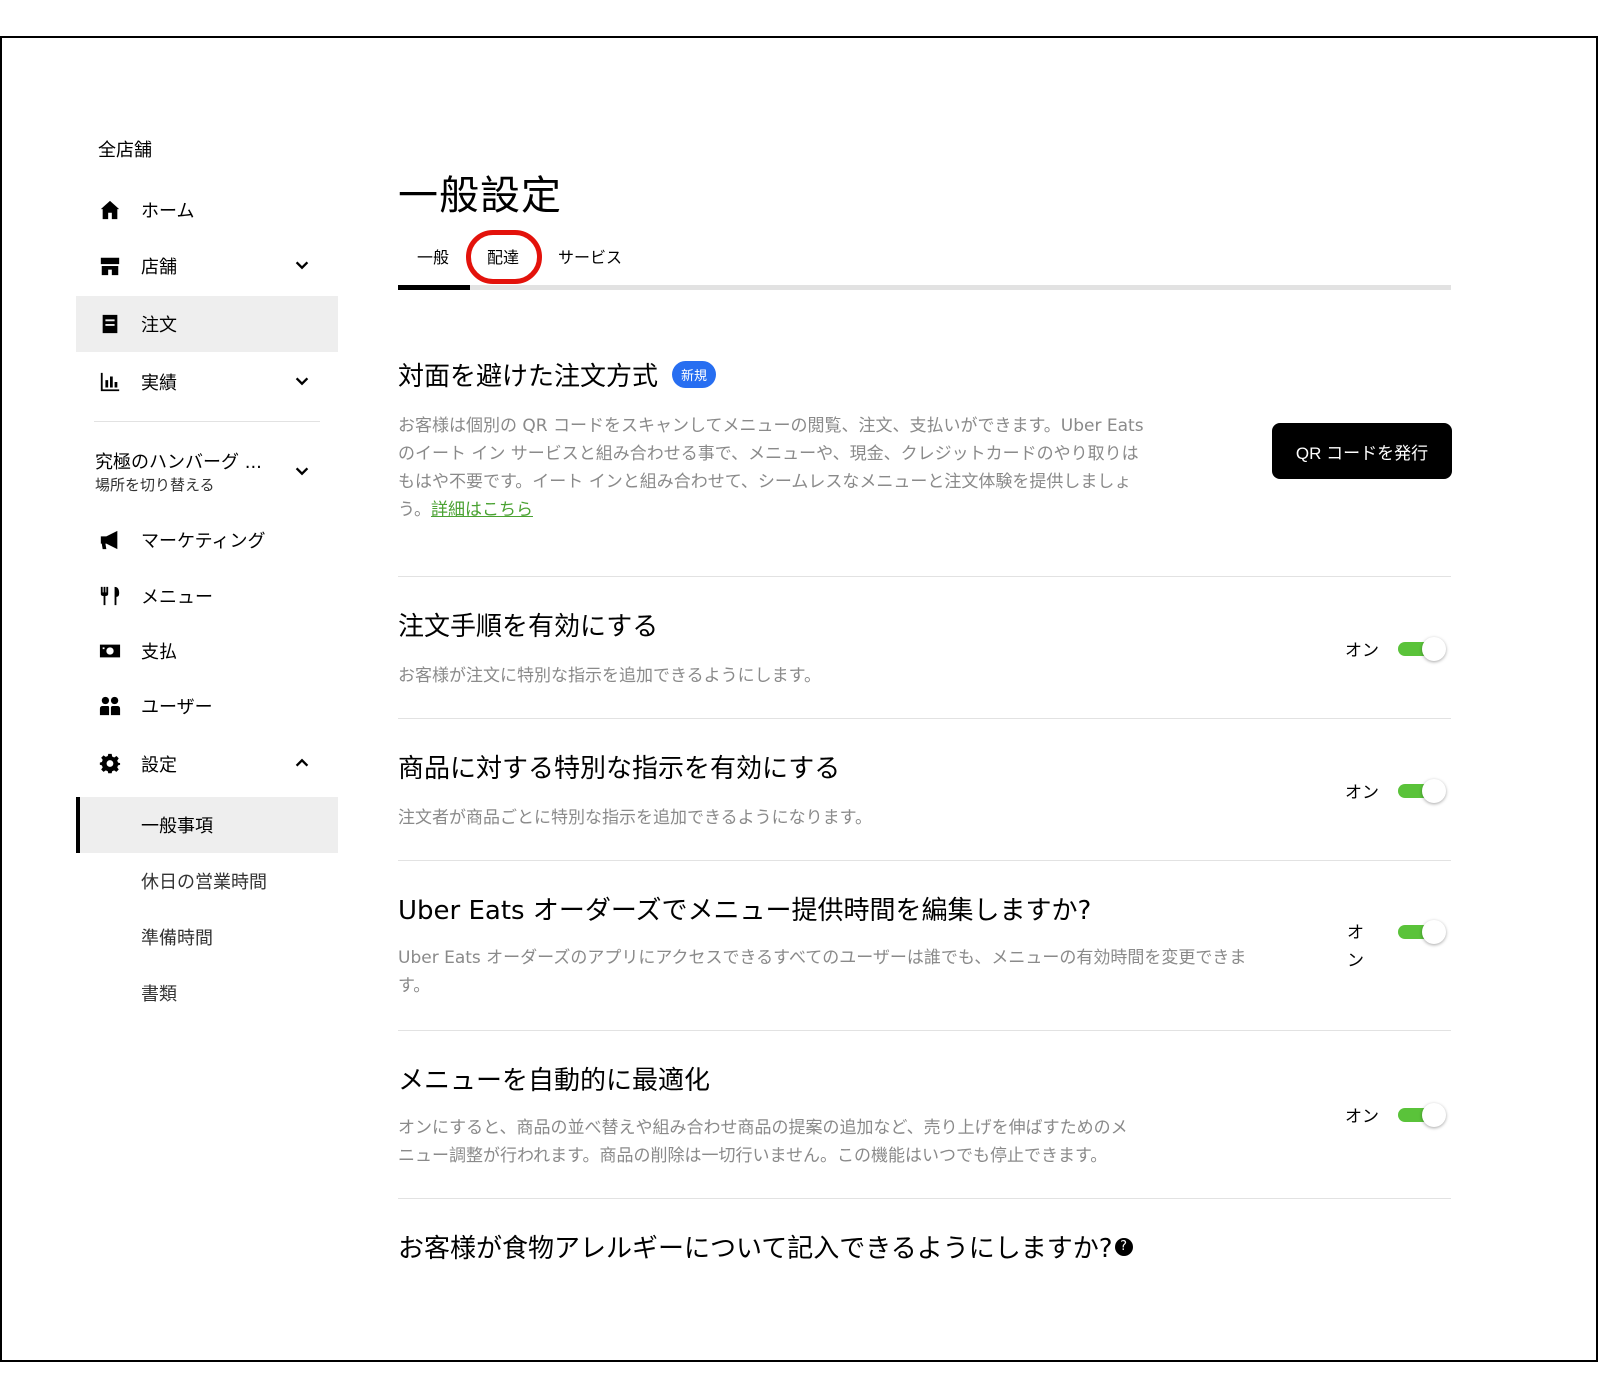 This screenshot has height=1400, width=1600. Describe the element at coordinates (694, 374) in the screenshot. I see `new-badge: 新規` at that location.